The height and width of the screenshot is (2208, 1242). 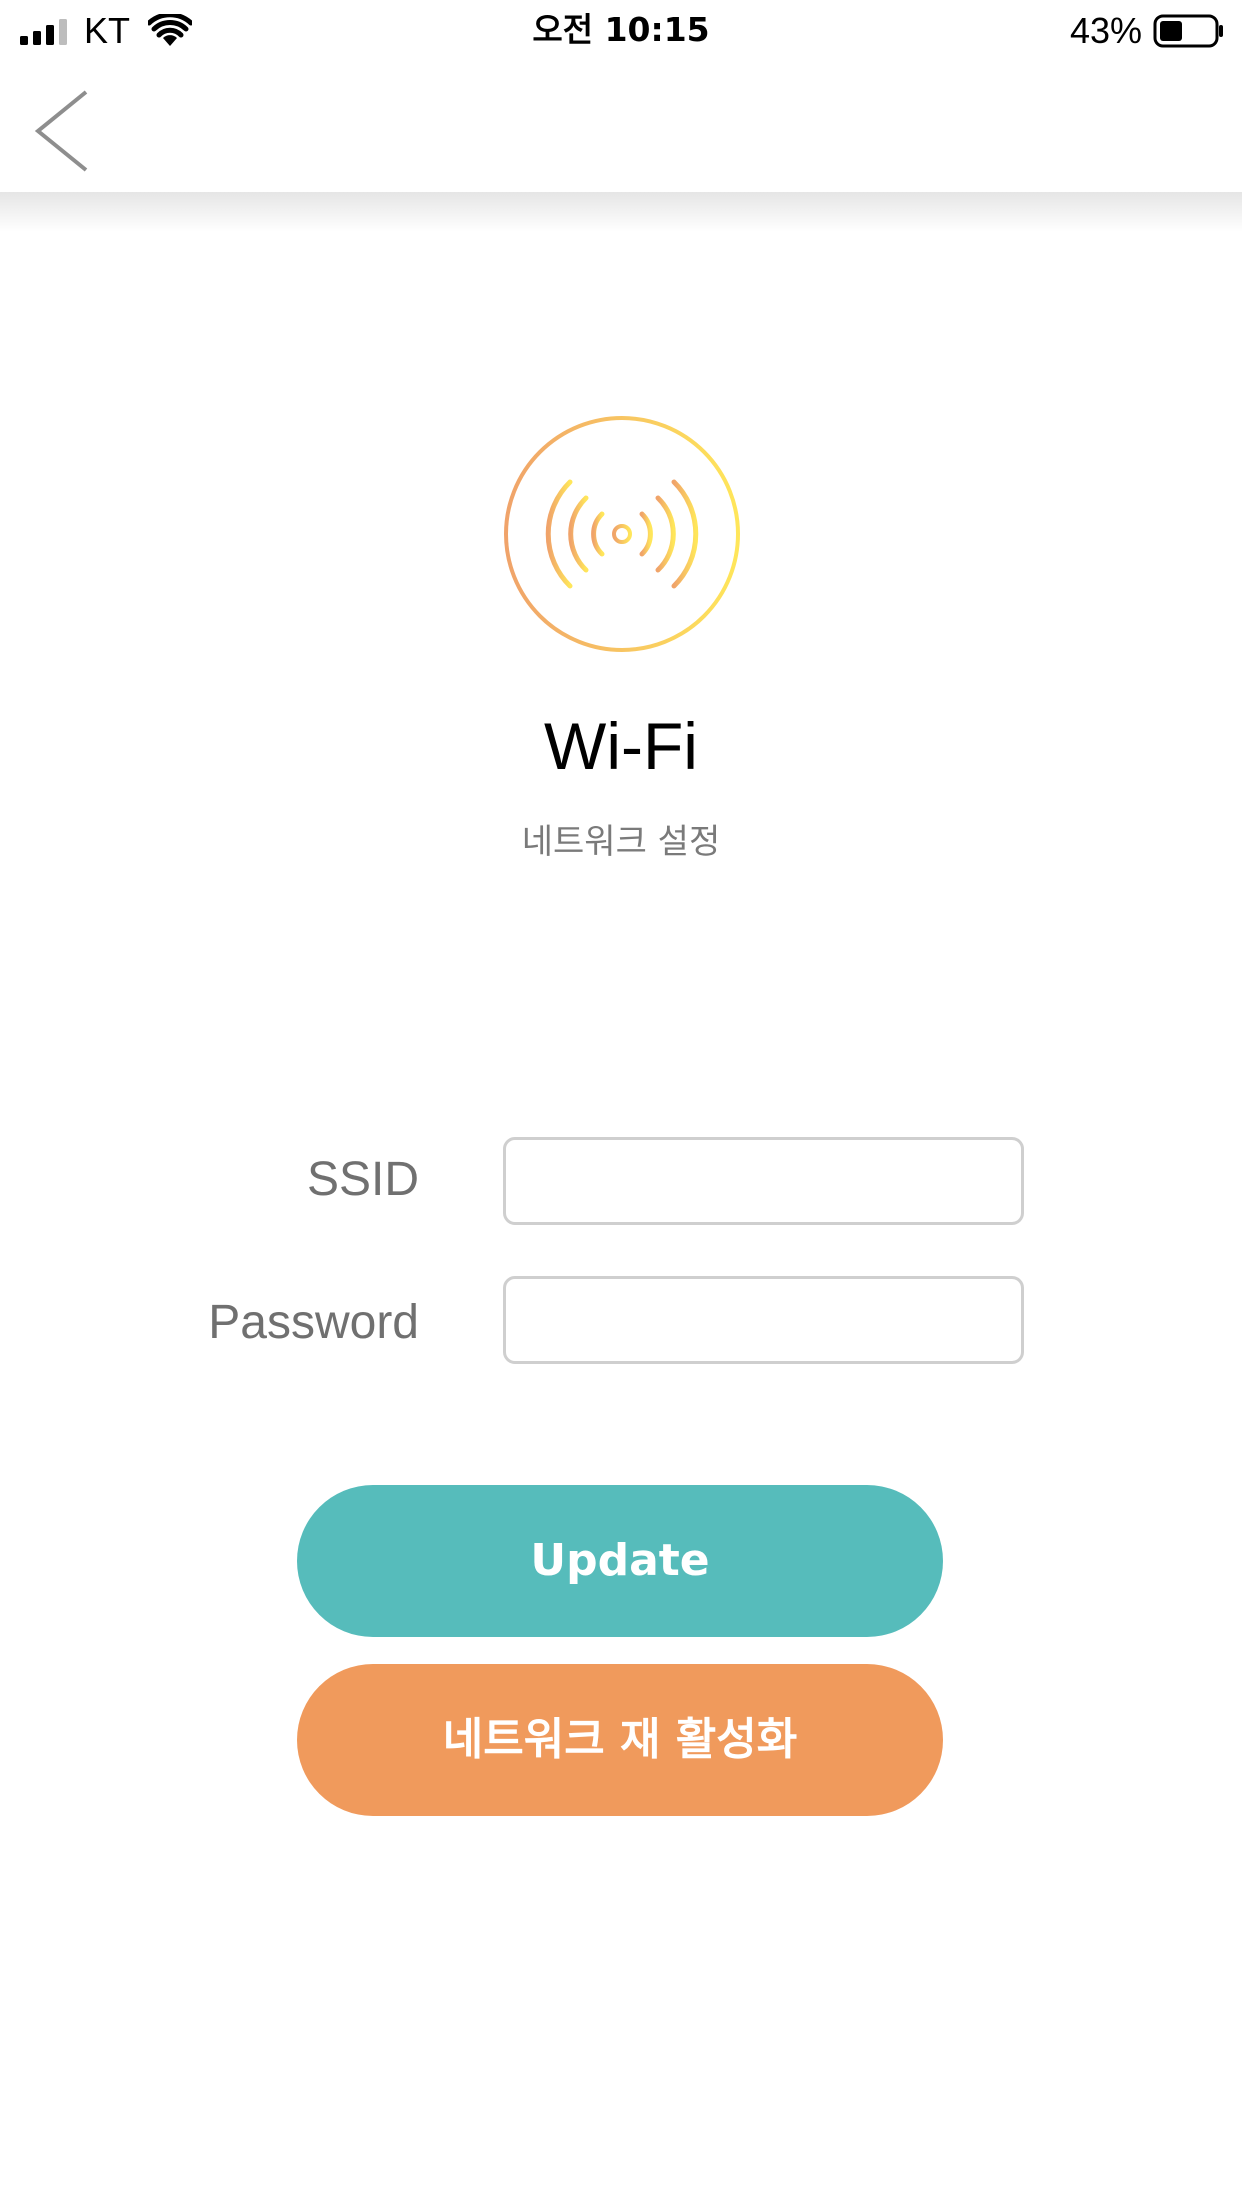 What do you see at coordinates (621, 746) in the screenshot?
I see `page-title: Wi-Fi` at bounding box center [621, 746].